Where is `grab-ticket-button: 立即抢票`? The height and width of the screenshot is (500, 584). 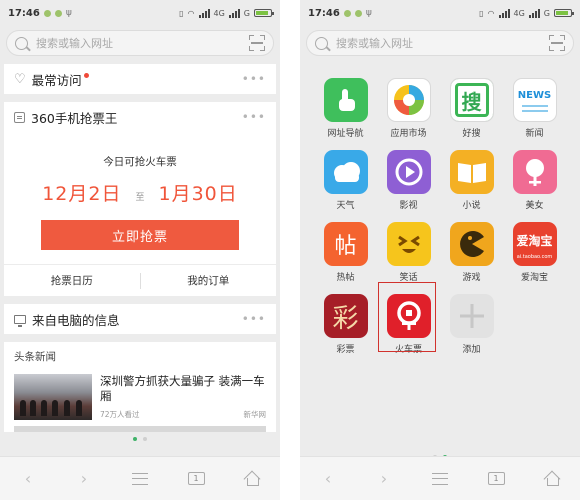
grab-ticket-button: 立即抢票 is located at coordinates (140, 235).